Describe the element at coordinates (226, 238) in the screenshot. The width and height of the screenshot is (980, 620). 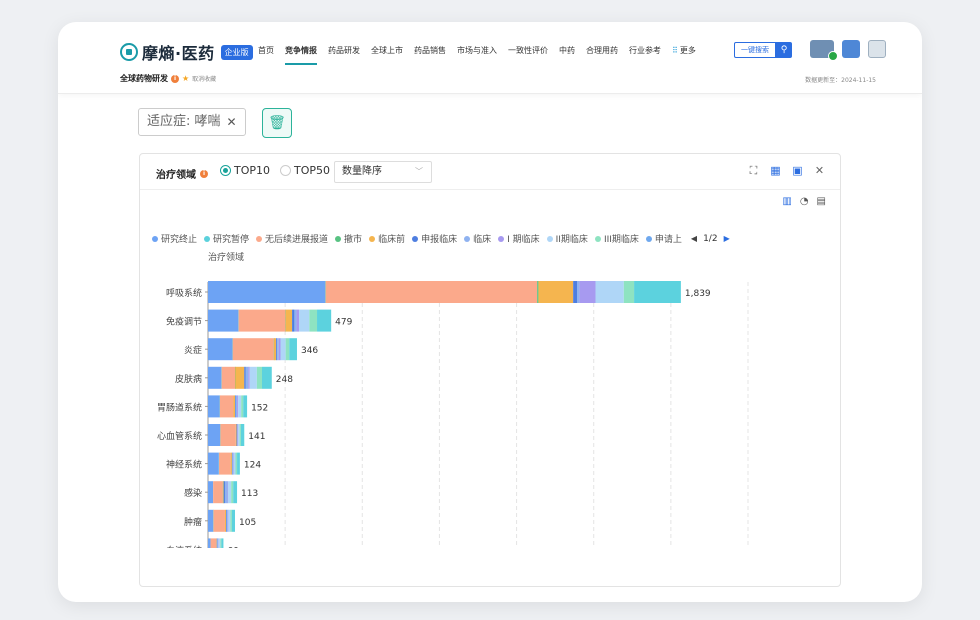
I see `legend-item: 研究暂停` at that location.